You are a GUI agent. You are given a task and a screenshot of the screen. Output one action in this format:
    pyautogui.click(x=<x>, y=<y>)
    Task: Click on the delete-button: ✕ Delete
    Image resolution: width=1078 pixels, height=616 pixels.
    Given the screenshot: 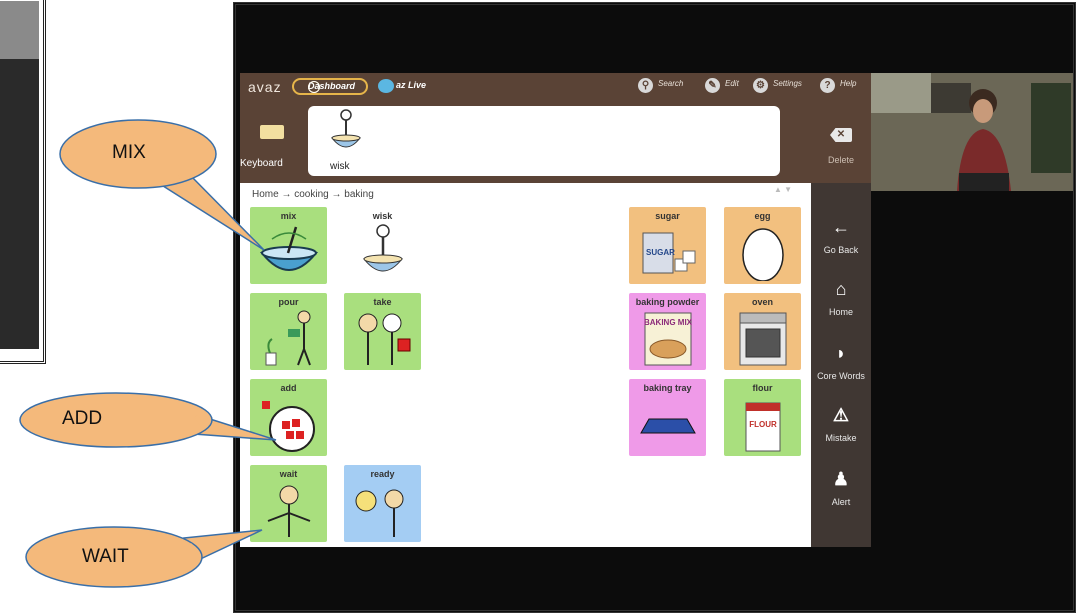 What is the action you would take?
    pyautogui.click(x=842, y=142)
    